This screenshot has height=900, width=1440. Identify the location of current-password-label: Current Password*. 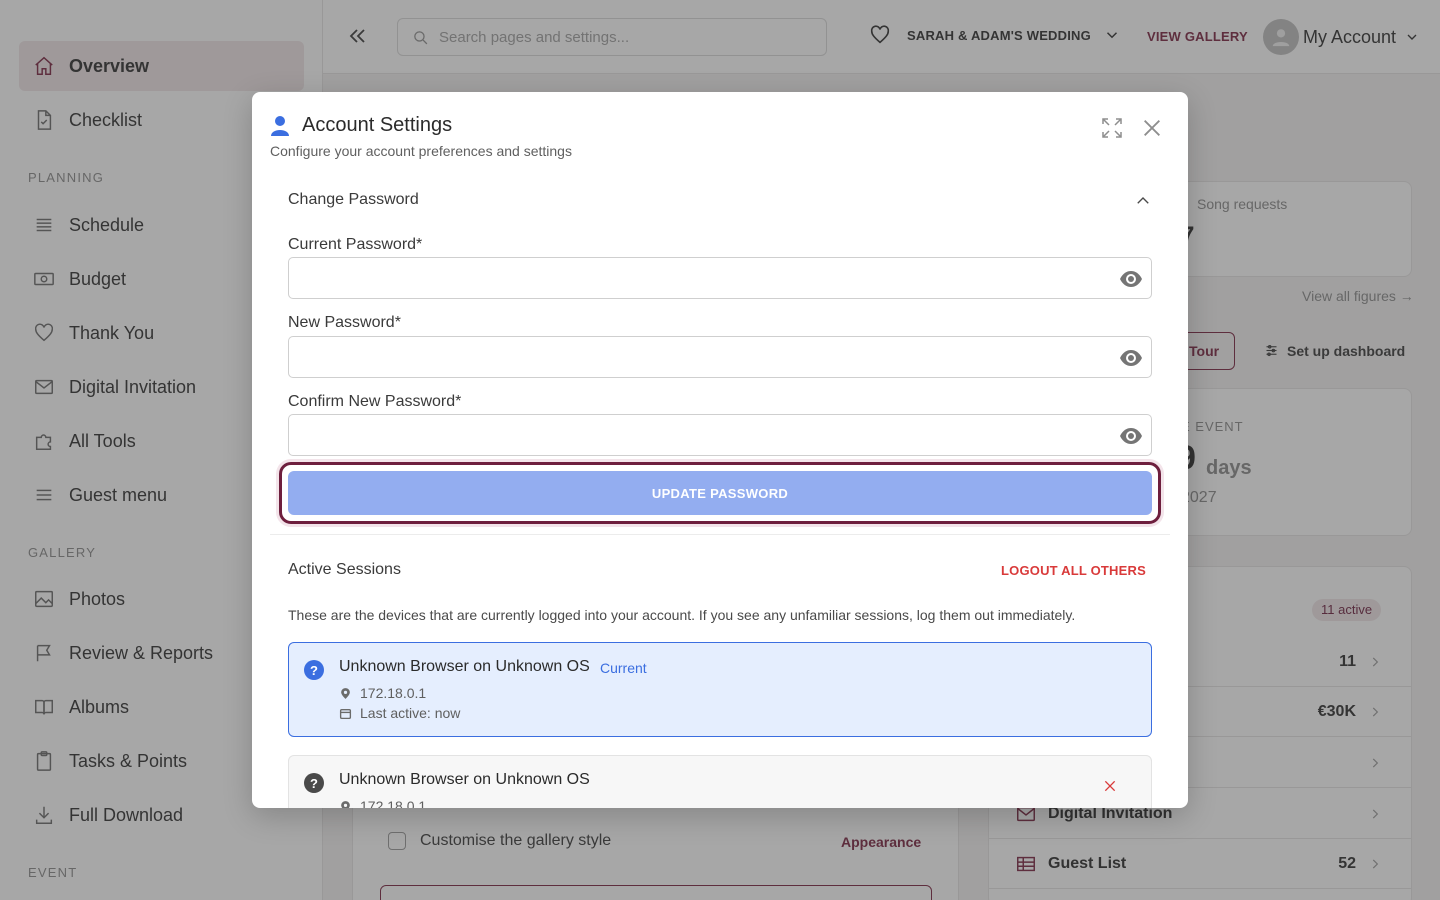
(355, 244).